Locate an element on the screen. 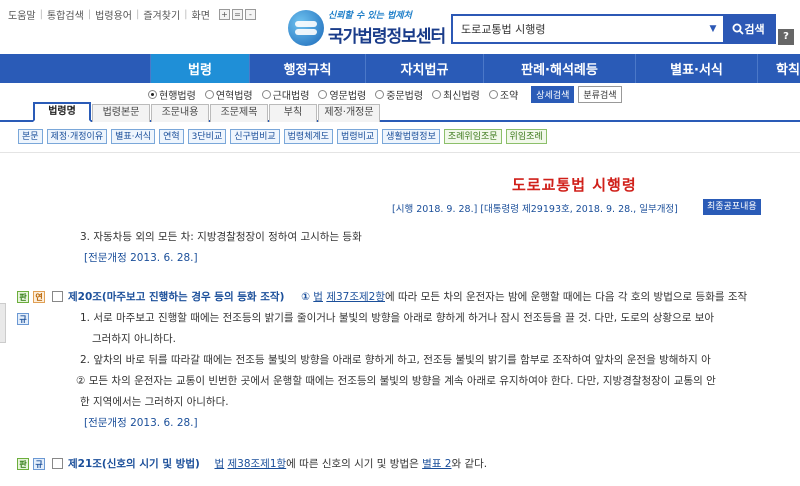 The width and height of the screenshot is (800, 486). radio-label: 연혁법령 is located at coordinates (234, 96).